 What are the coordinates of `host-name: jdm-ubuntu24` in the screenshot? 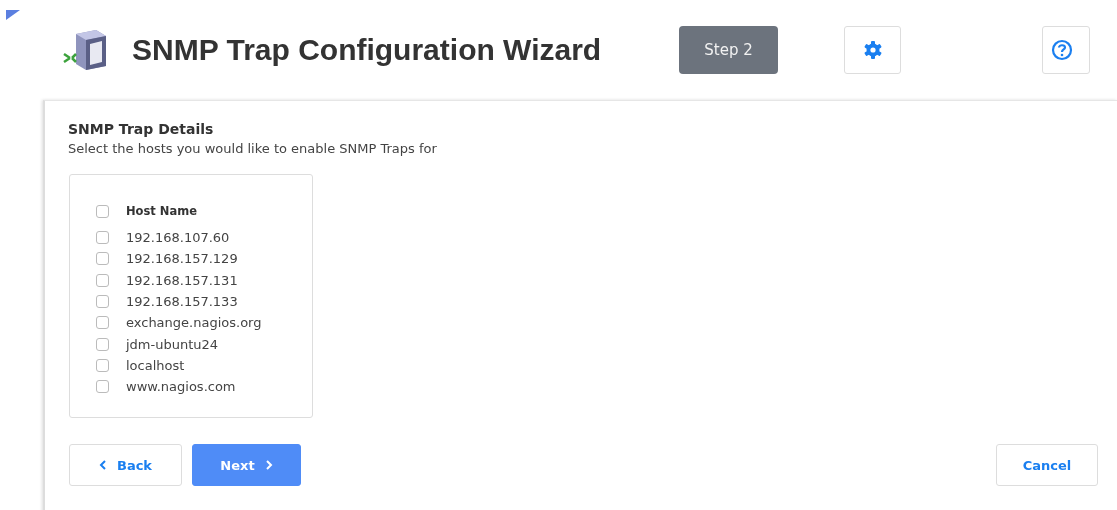 It's located at (172, 344).